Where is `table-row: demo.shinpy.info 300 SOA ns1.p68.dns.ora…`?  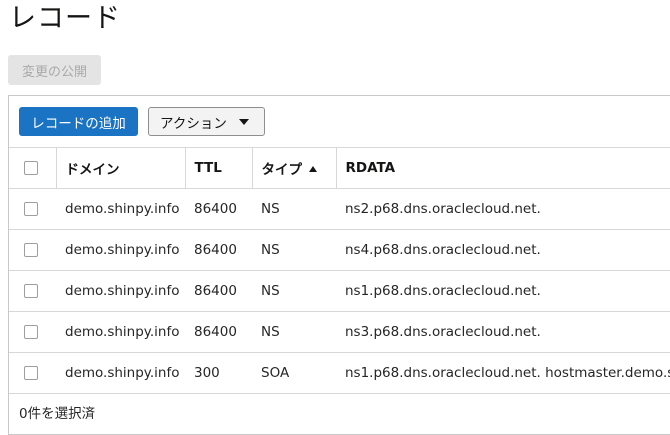
table-row: demo.shinpy.info 300 SOA ns1.p68.dns.ora… is located at coordinates (339, 373).